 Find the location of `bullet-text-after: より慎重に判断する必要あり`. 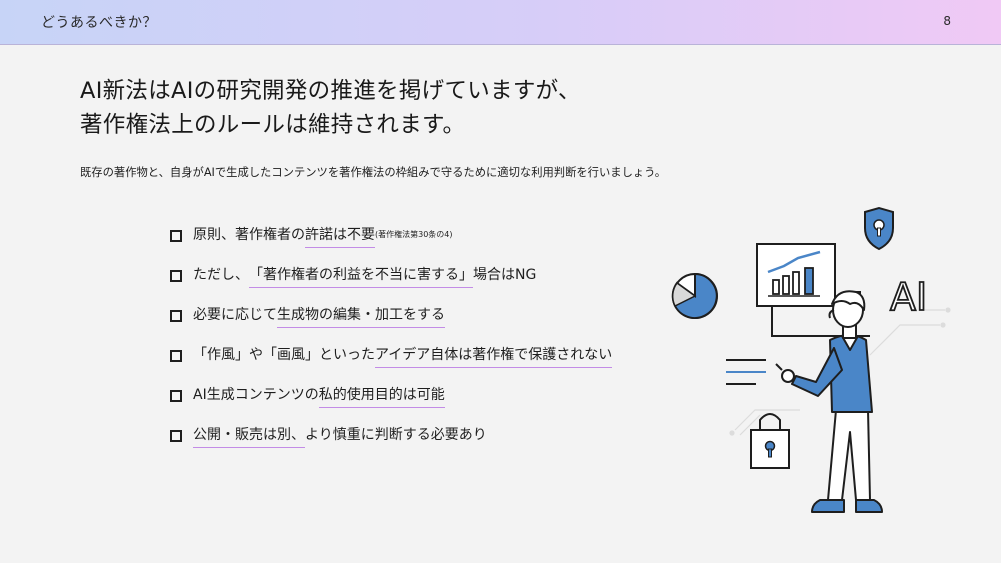

bullet-text-after: より慎重に判断する必要あり is located at coordinates (396, 435).